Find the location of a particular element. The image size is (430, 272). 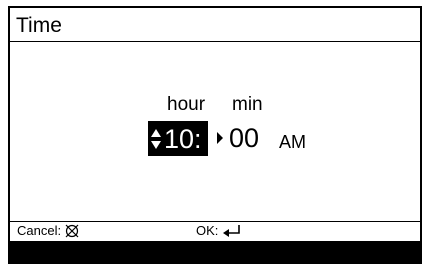

cancel-x-circle-icon is located at coordinates (72, 231).